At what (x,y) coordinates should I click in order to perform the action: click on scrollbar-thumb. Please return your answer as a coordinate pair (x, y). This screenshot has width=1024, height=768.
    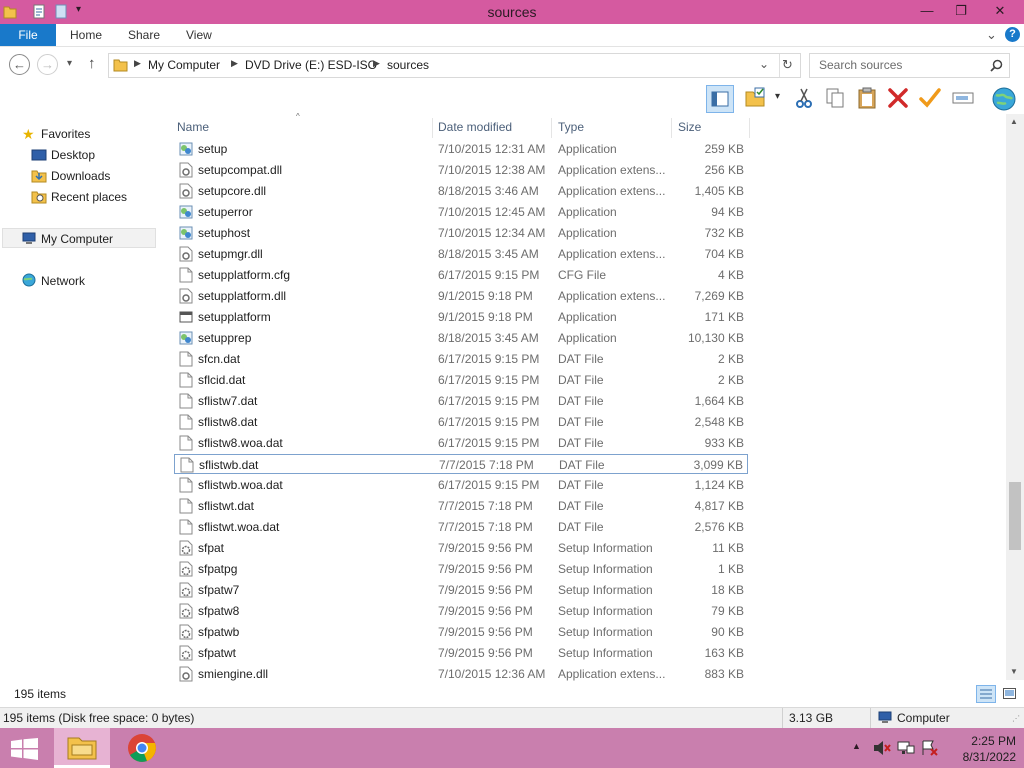
    Looking at the image, I should click on (1015, 516).